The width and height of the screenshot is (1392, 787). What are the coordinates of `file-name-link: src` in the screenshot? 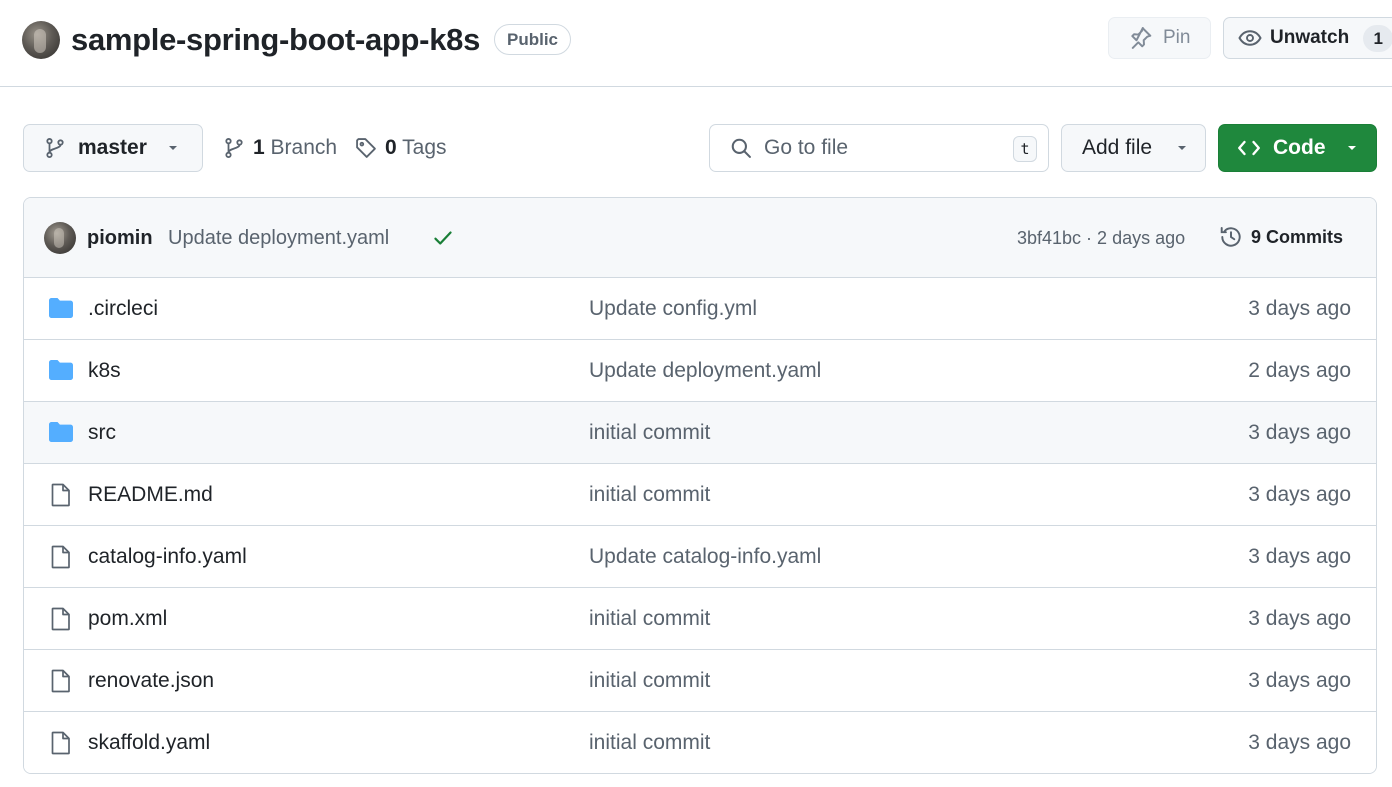 It's located at (102, 433).